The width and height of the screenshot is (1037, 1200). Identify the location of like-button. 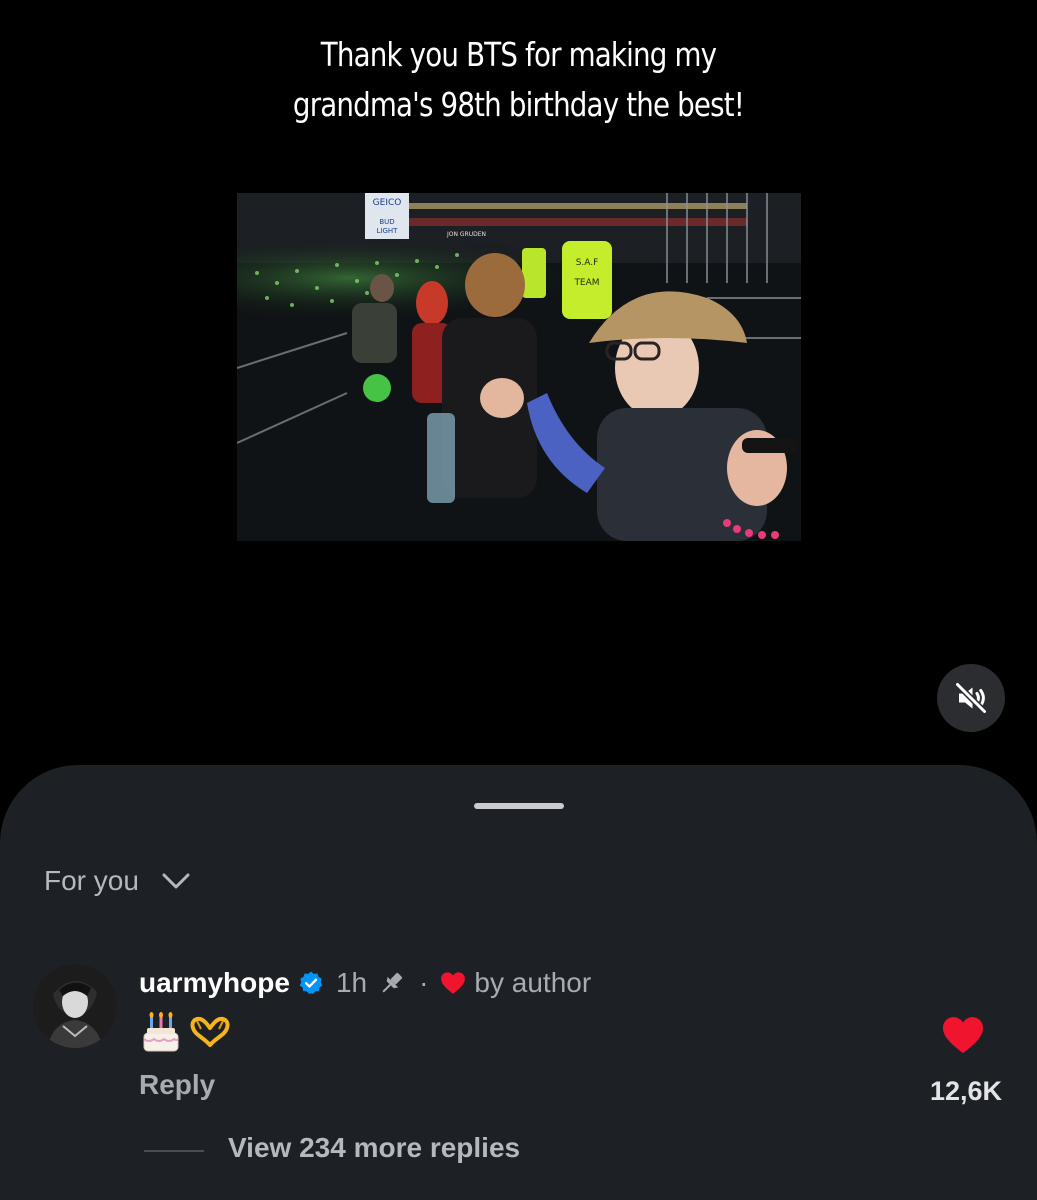
(963, 1037).